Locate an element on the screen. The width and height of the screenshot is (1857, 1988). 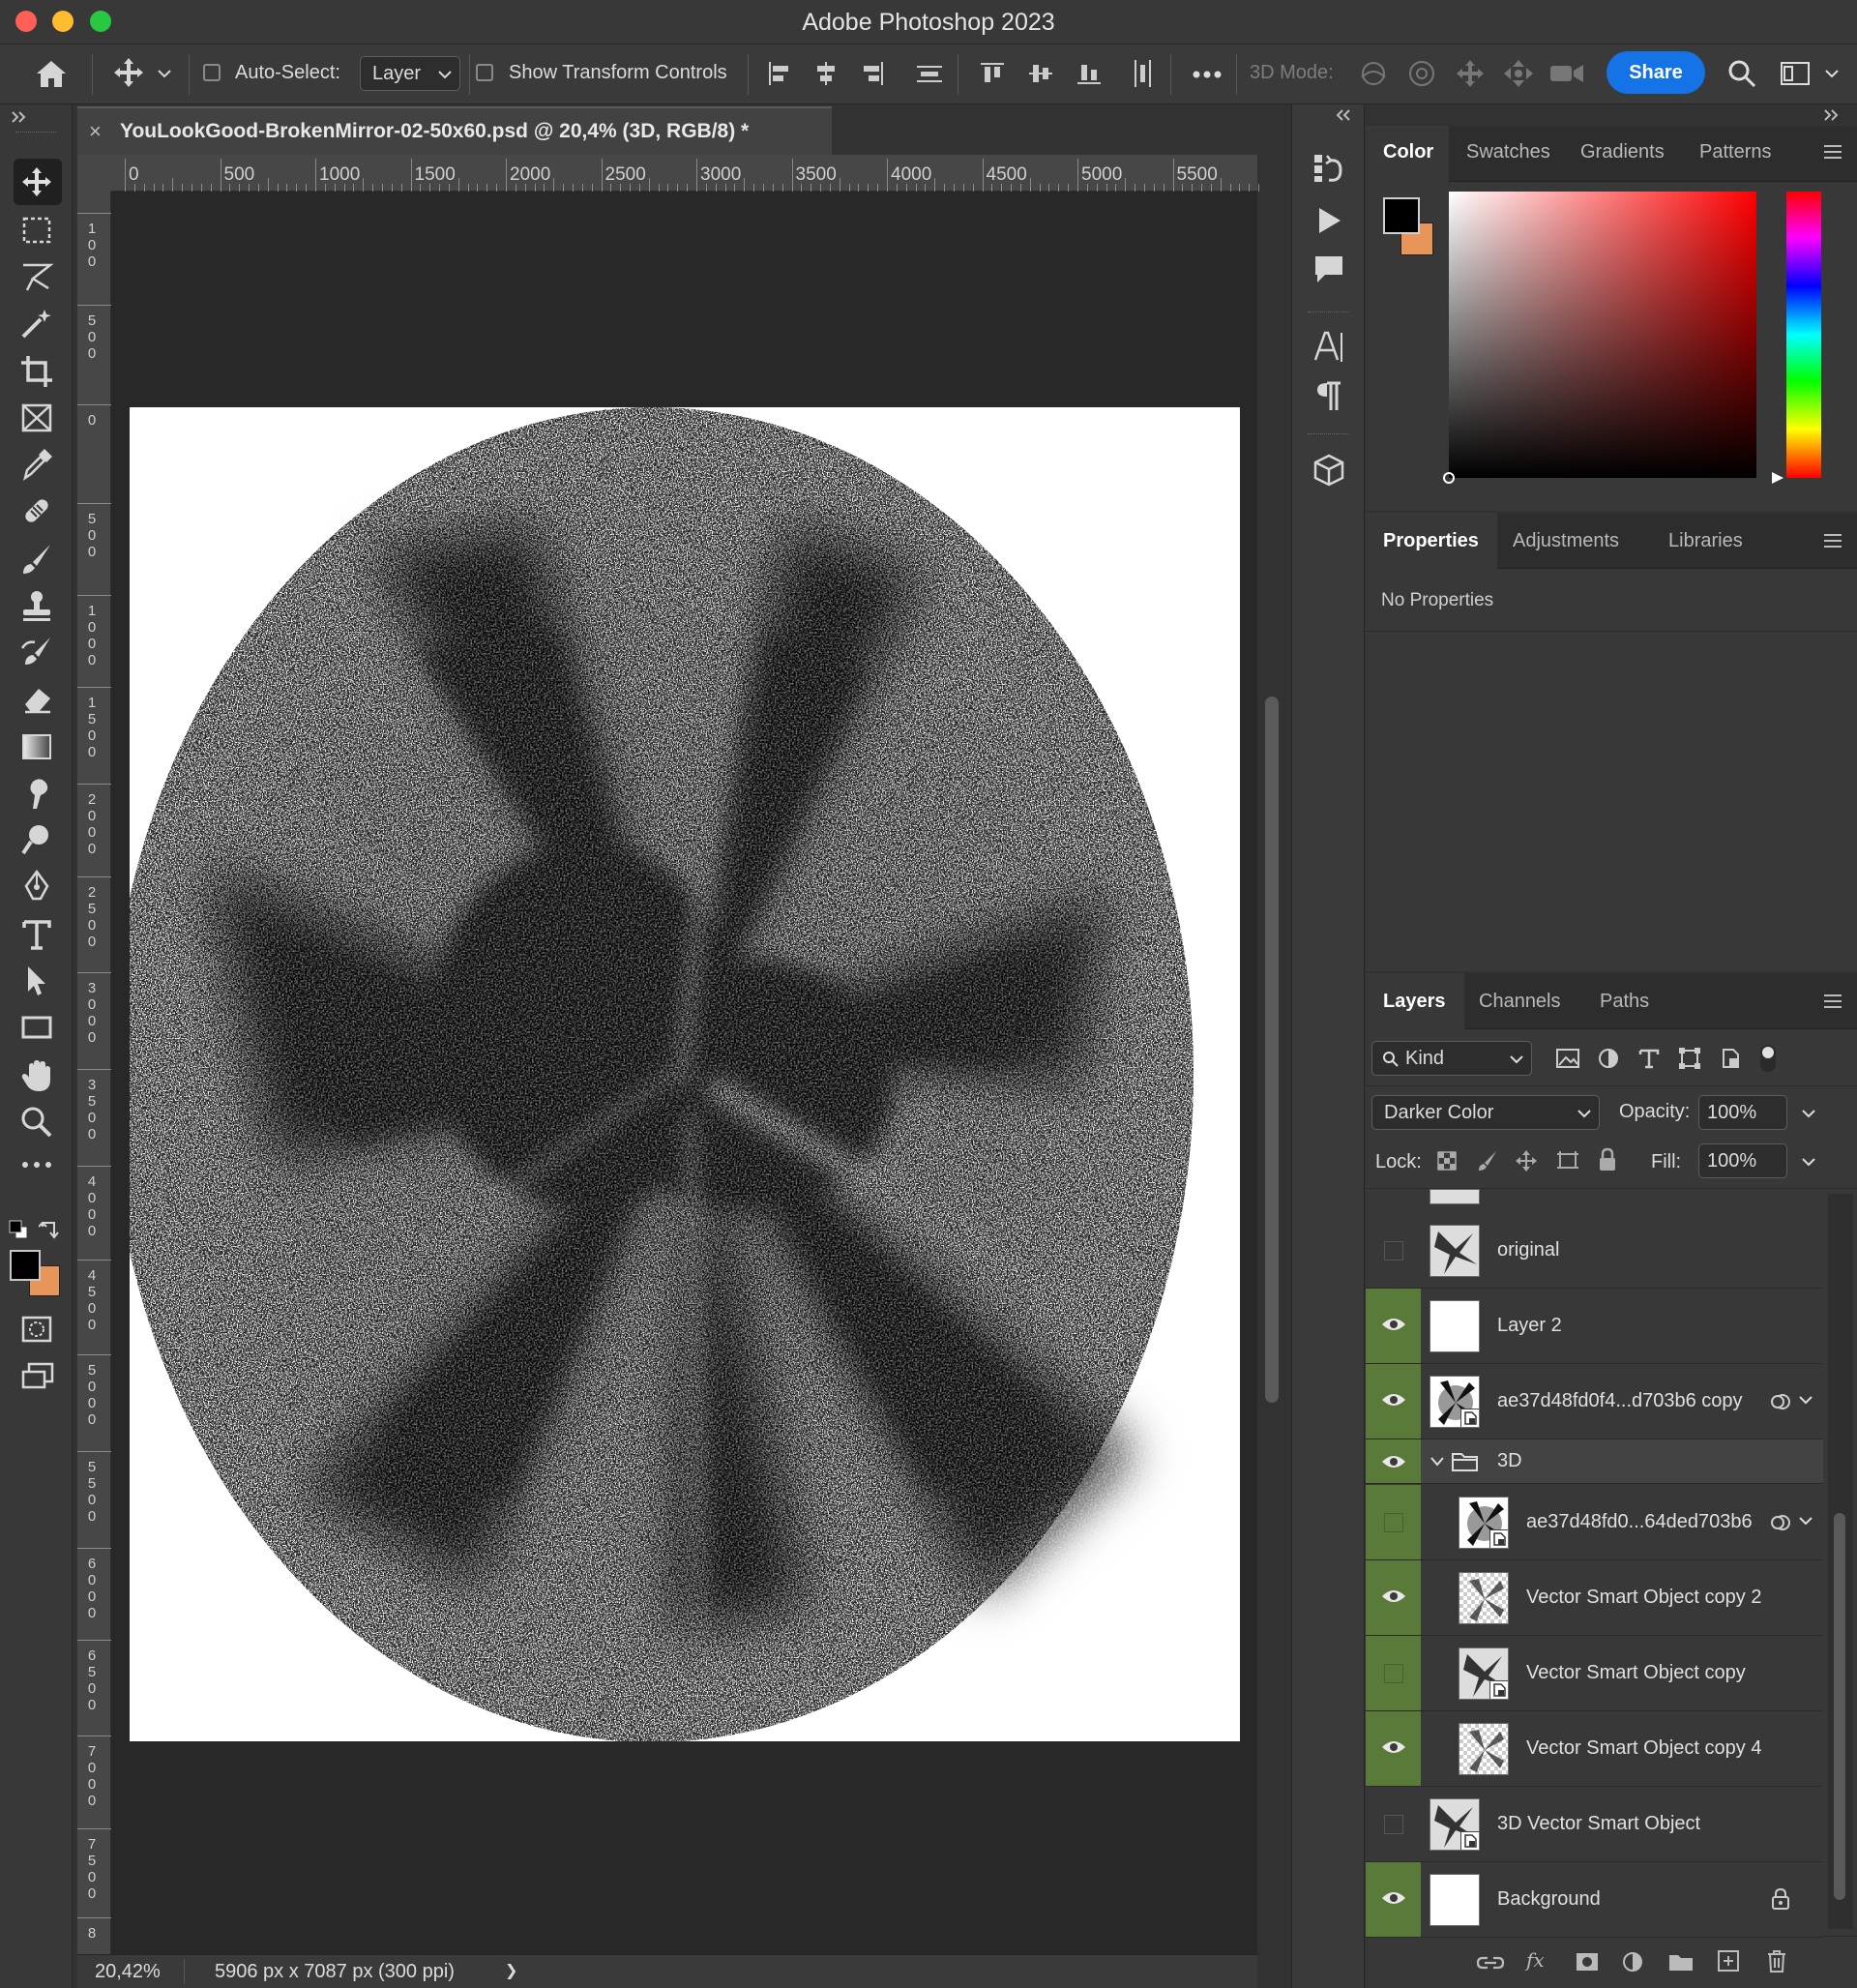
tab-gradients: Gradients is located at coordinates (1622, 152).